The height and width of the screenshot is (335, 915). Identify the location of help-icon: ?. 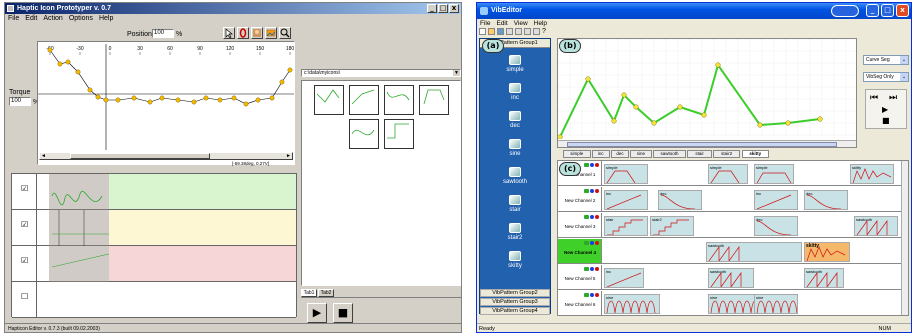
(545, 31).